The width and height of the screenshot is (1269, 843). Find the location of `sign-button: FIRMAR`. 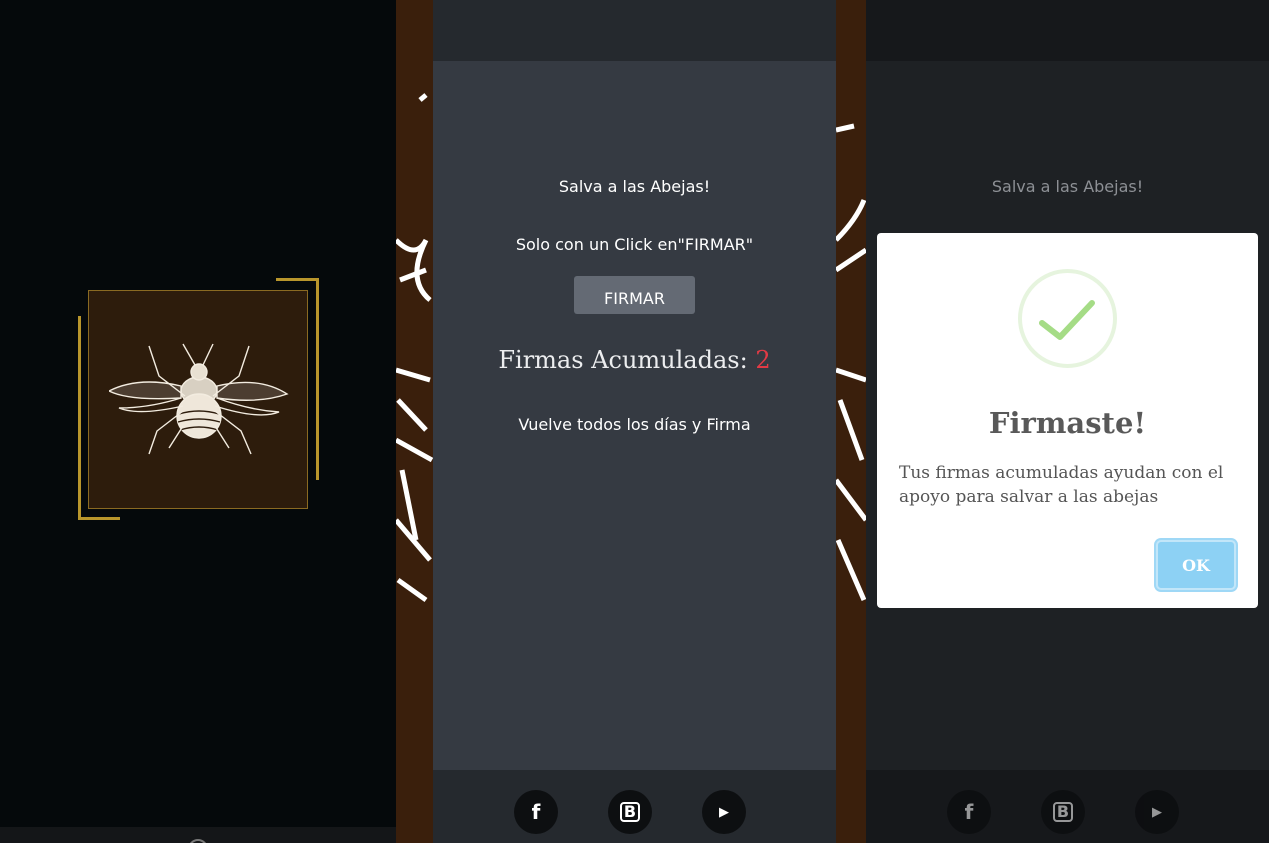

sign-button: FIRMAR is located at coordinates (634, 295).